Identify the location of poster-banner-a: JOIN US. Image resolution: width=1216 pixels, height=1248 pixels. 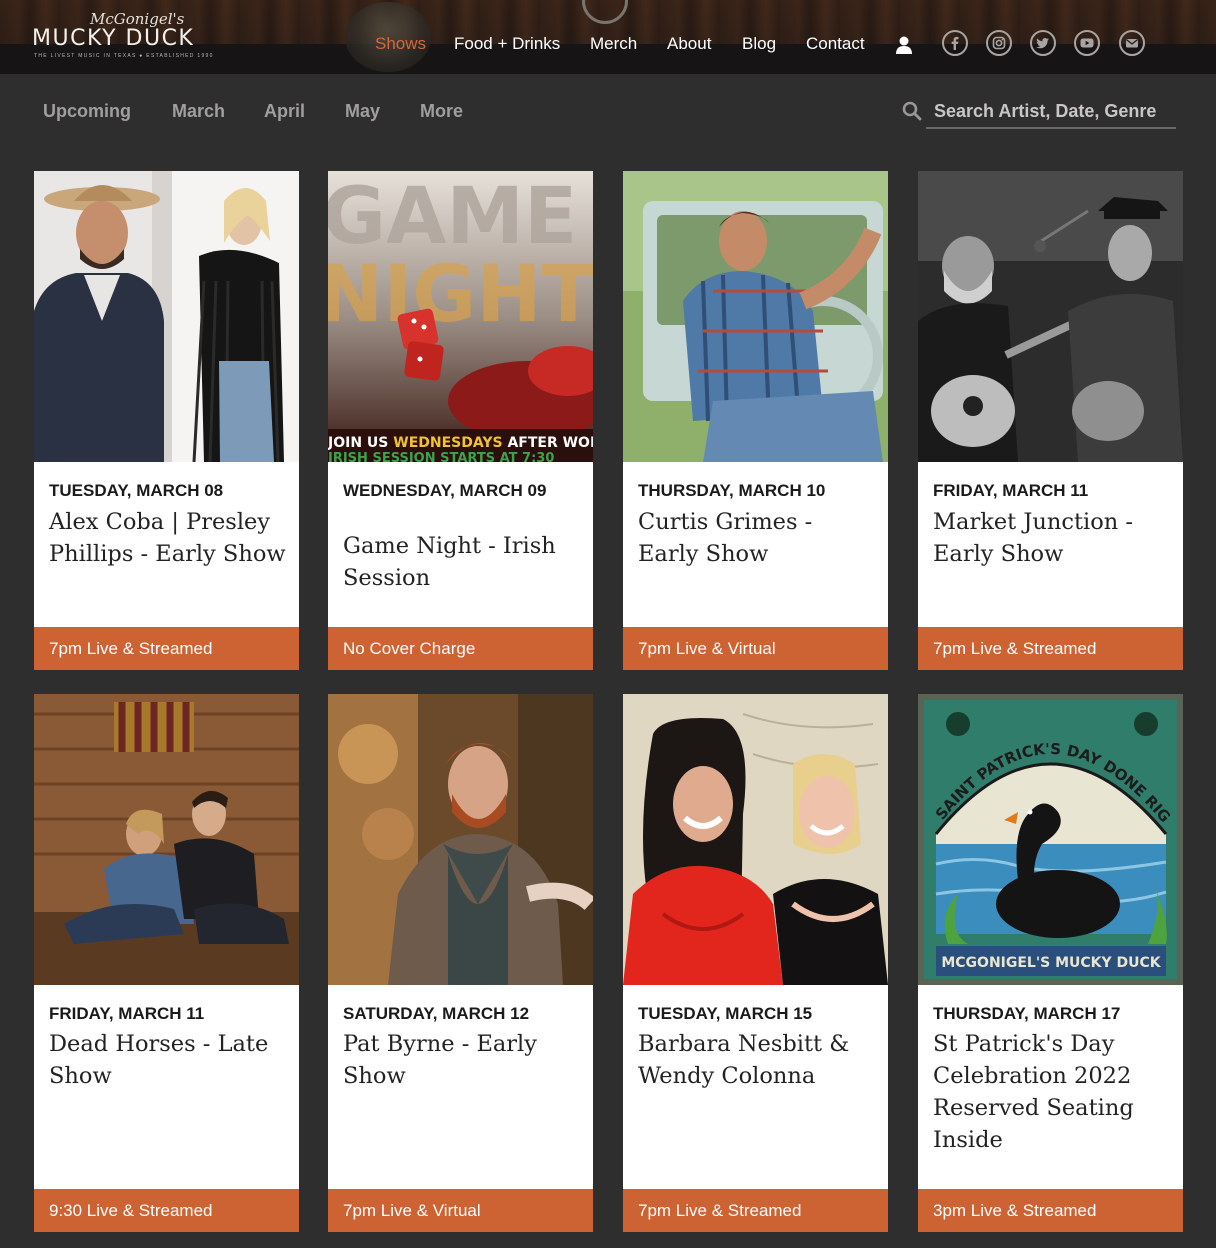
(360, 443).